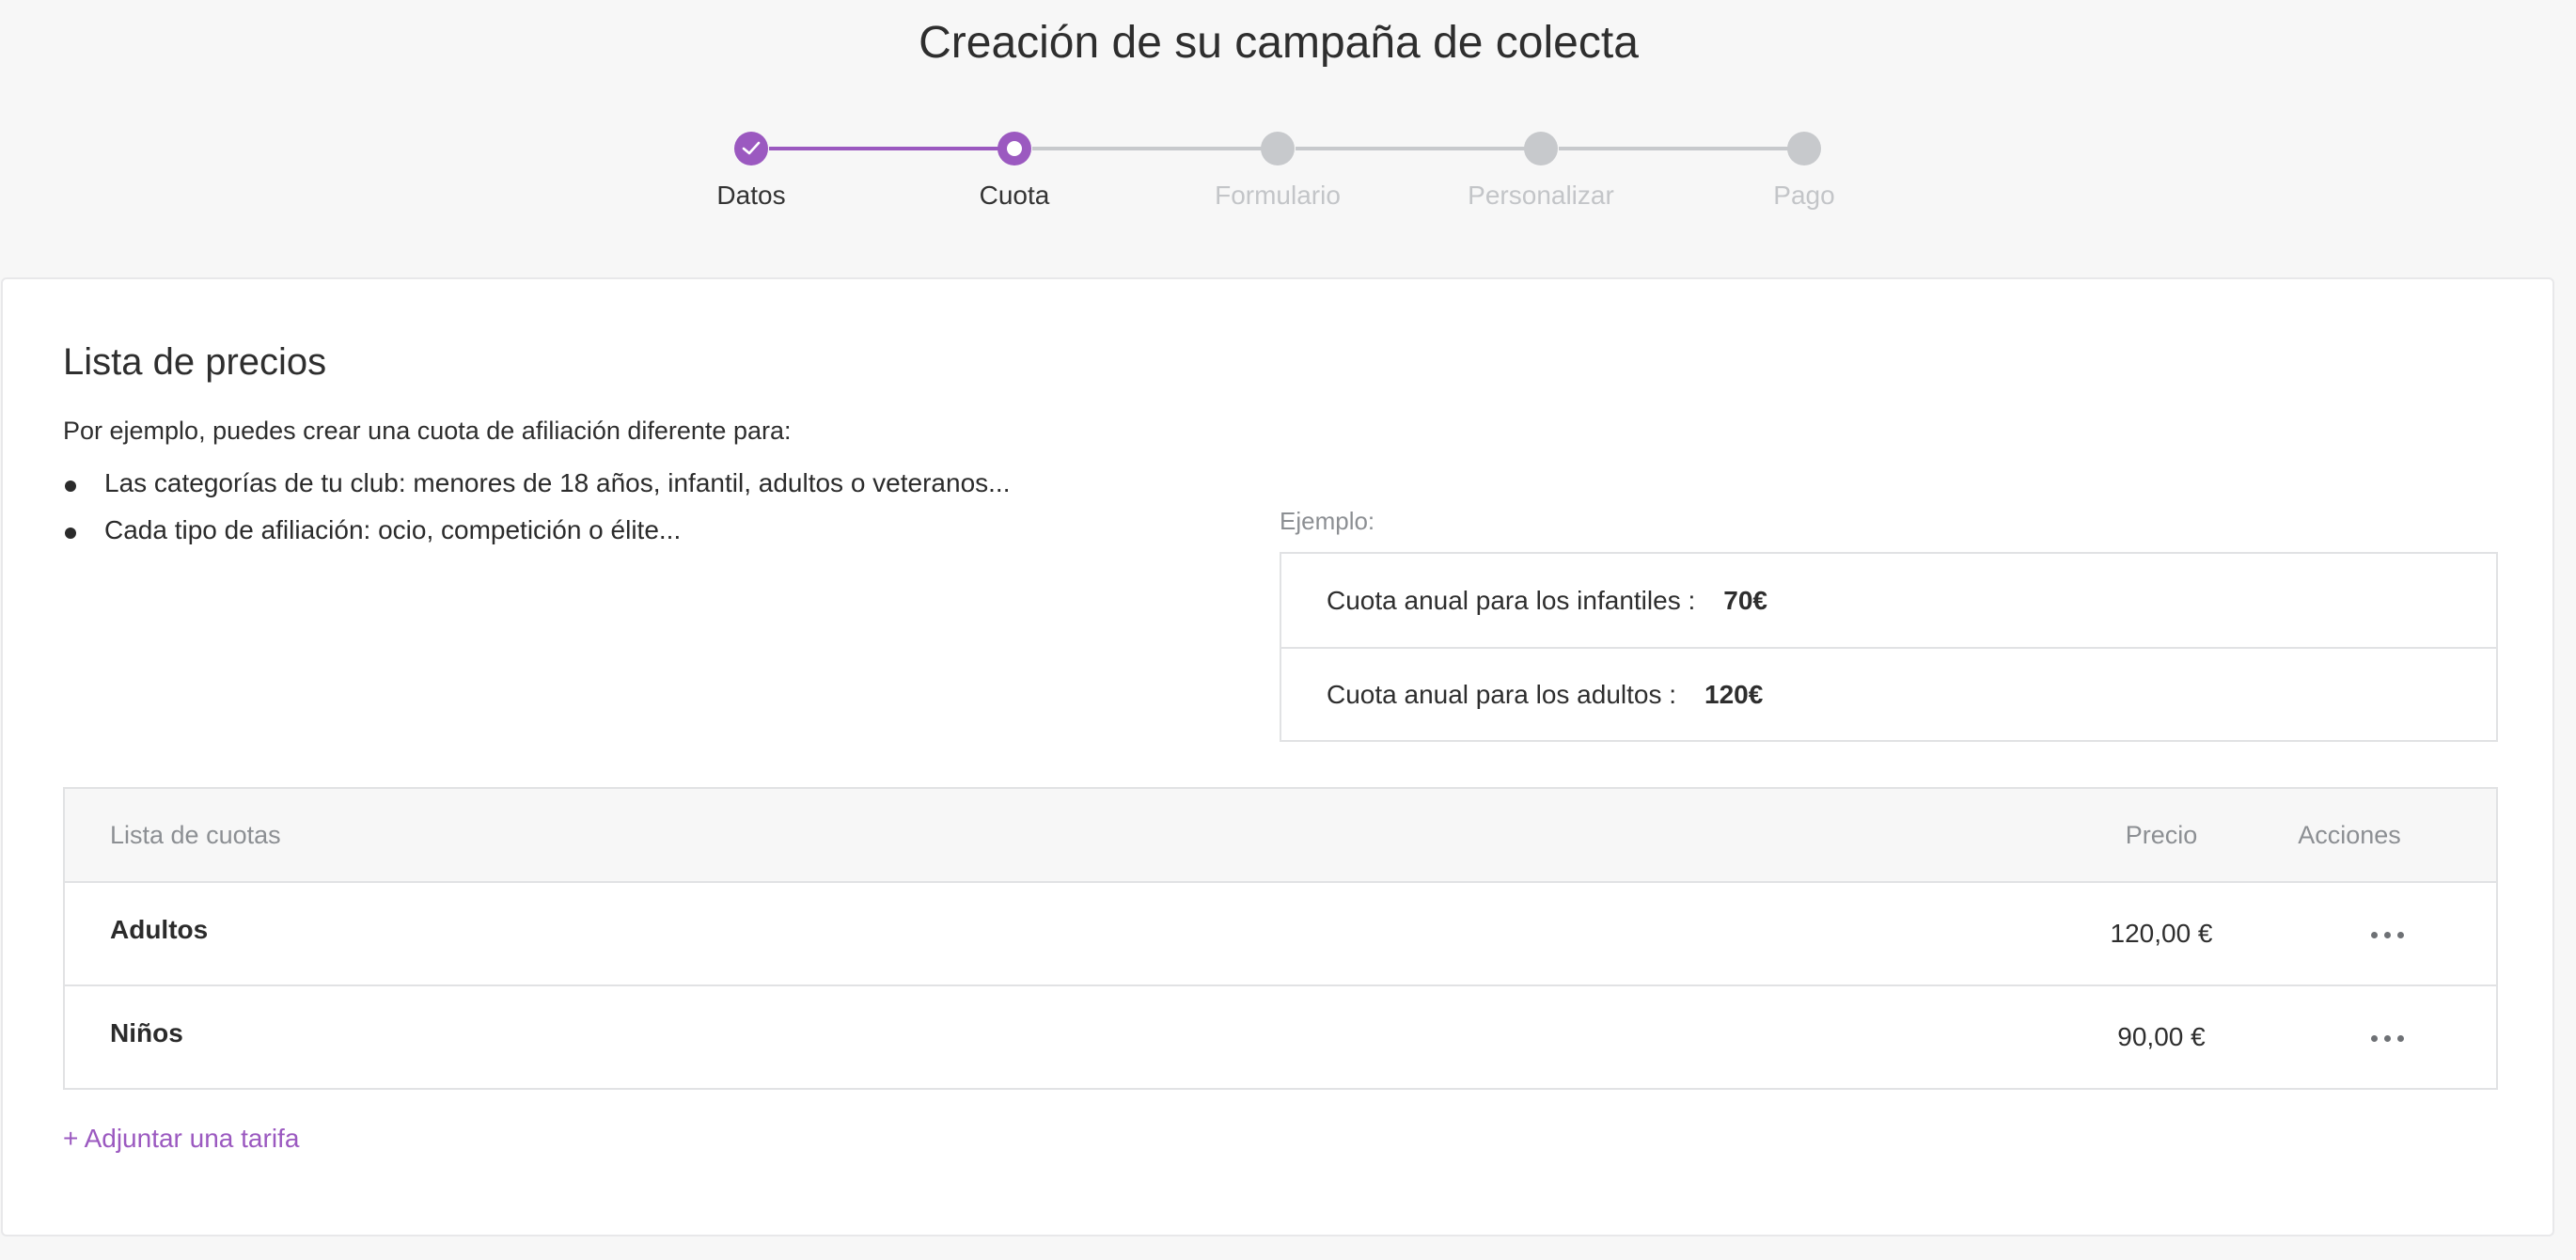  Describe the element at coordinates (1281, 836) in the screenshot. I see `table-header: Lista de cuotas Precio Acciones` at that location.